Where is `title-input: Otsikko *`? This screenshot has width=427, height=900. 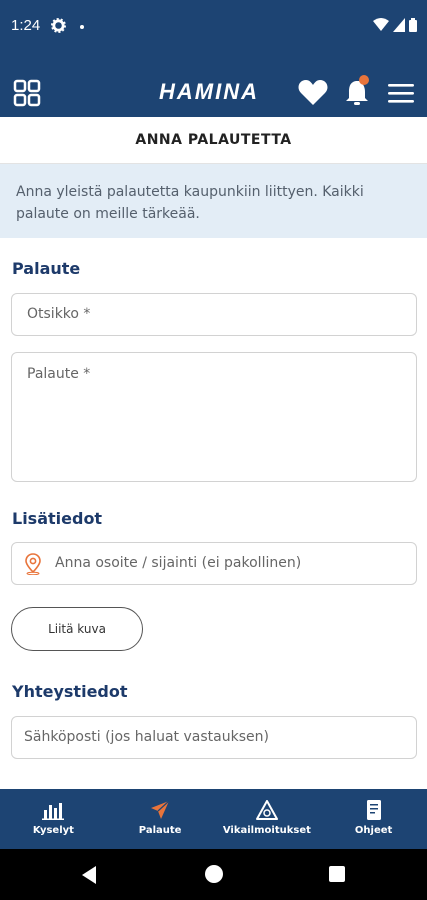
title-input: Otsikko * is located at coordinates (214, 314).